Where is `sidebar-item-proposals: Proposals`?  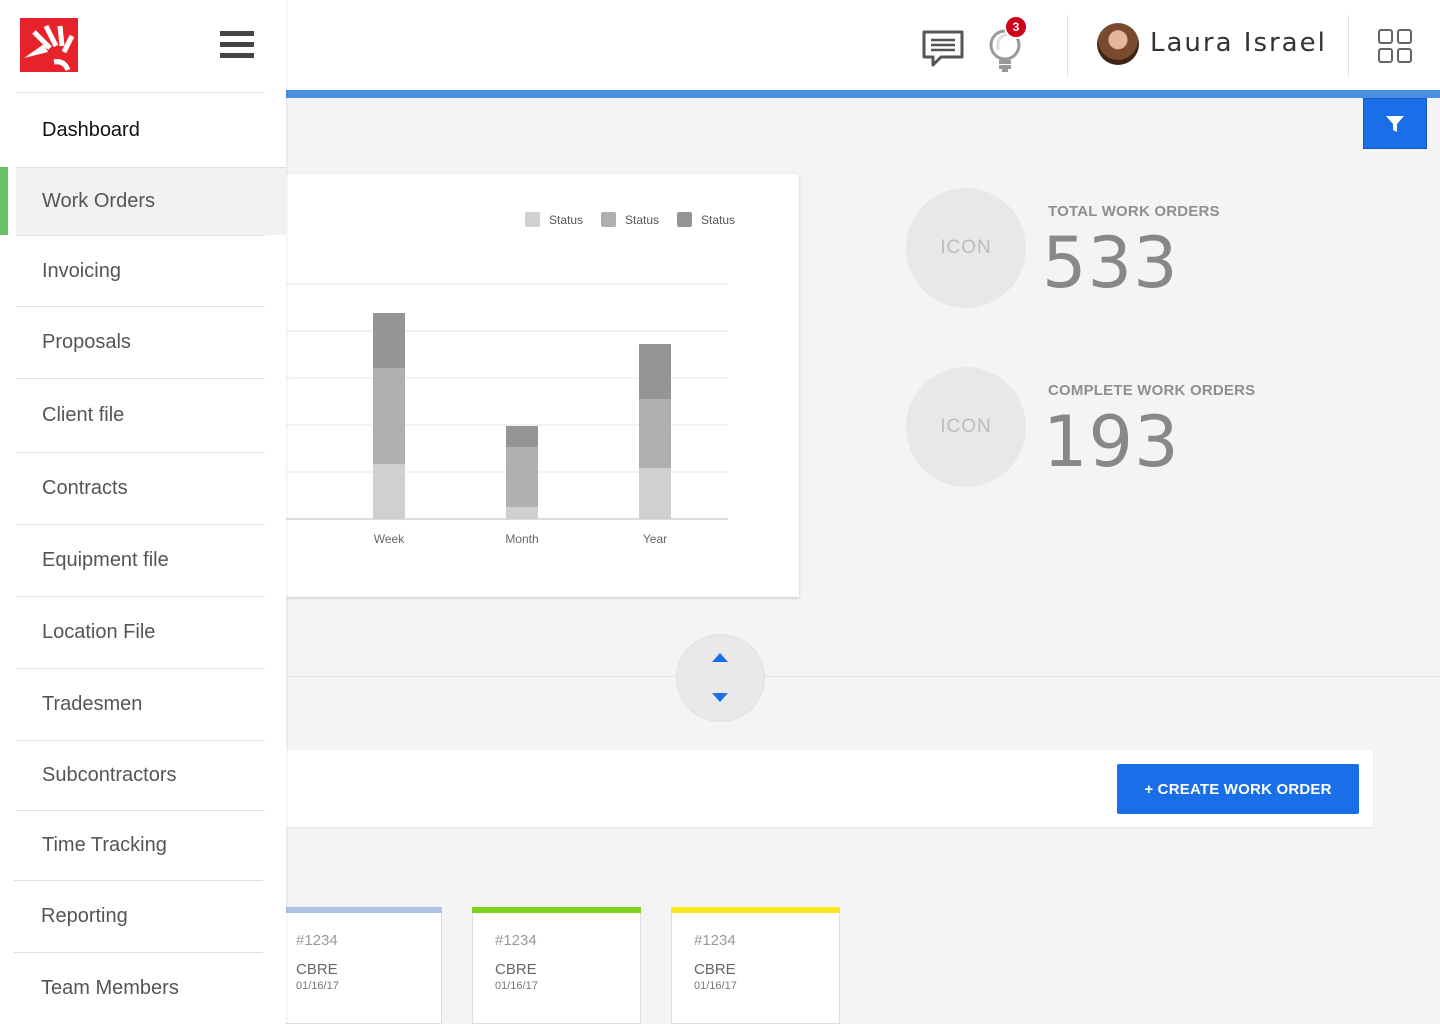
sidebar-item-proposals: Proposals is located at coordinates (140, 342).